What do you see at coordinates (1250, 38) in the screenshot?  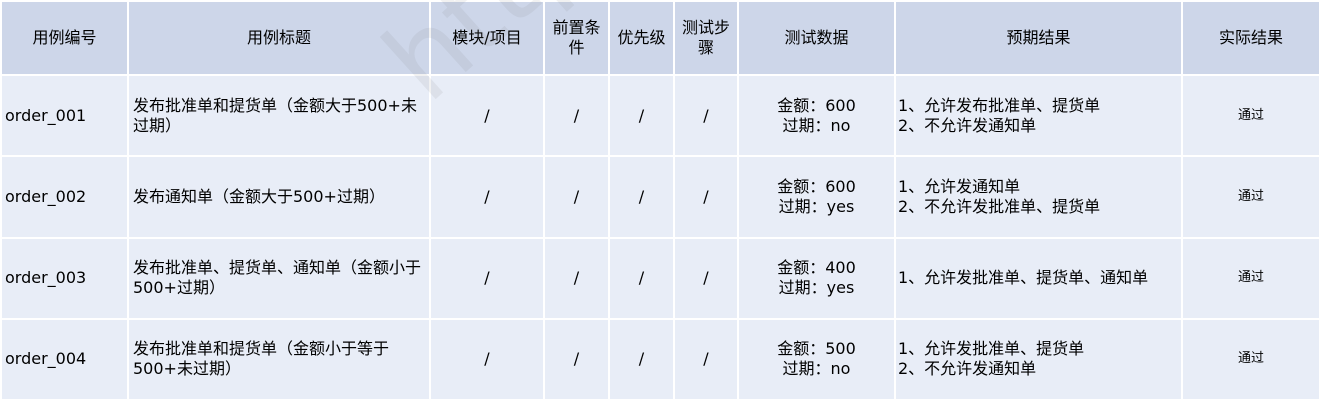 I see `header-actual: 实际结果` at bounding box center [1250, 38].